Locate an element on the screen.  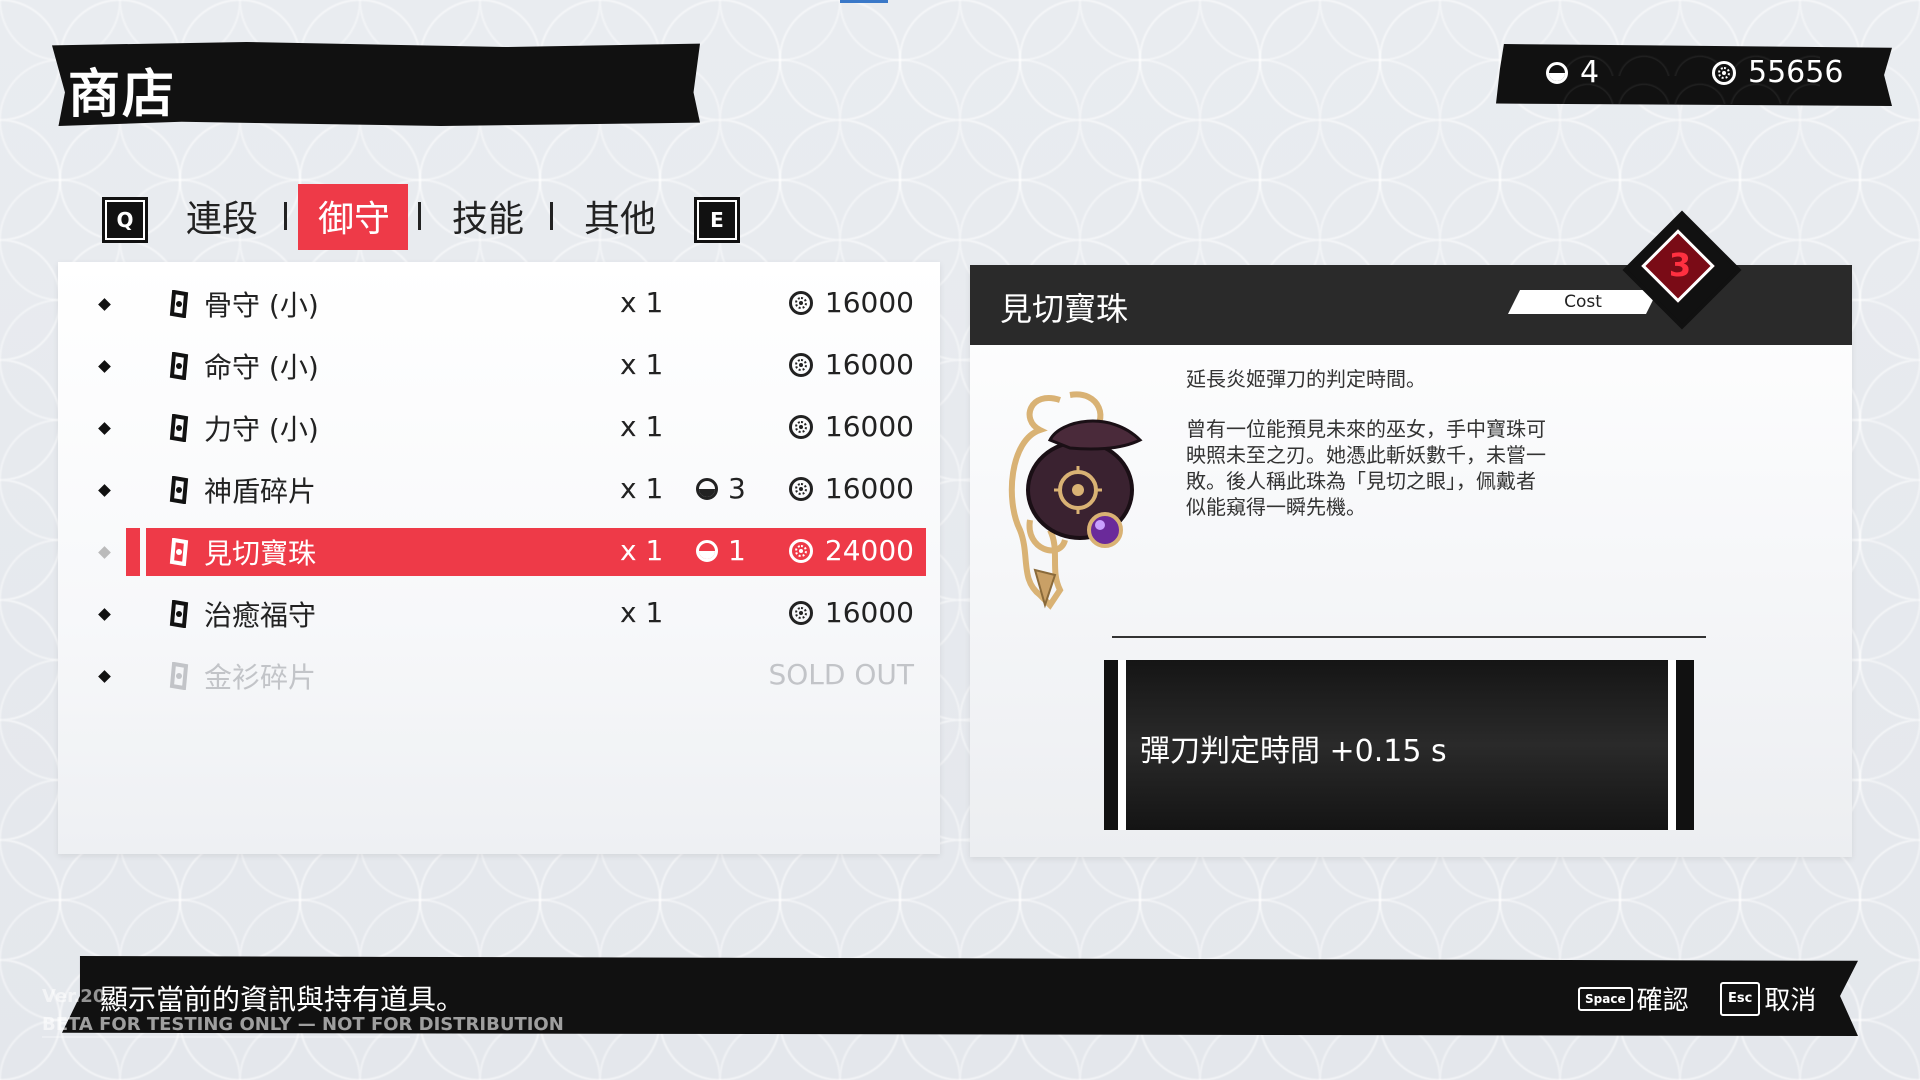
lore-line: 敗。後人稱此珠為「見切之眼」，佩戴者 is located at coordinates (1361, 481).